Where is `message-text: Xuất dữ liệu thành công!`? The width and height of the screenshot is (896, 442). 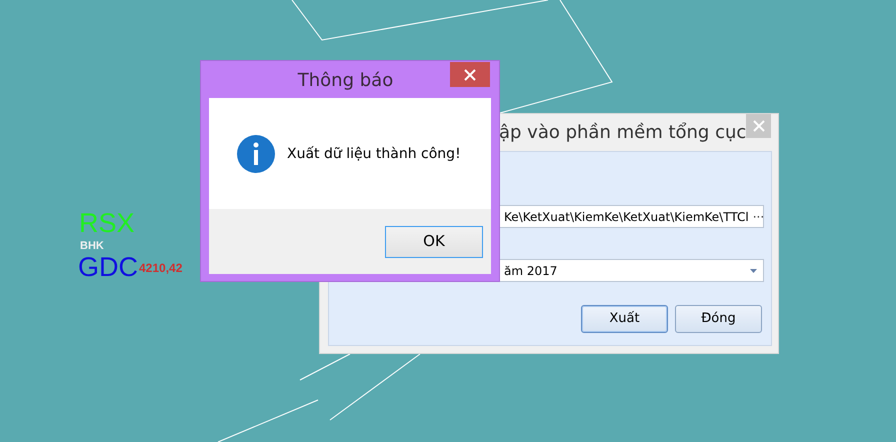 message-text: Xuất dữ liệu thành công! is located at coordinates (374, 154).